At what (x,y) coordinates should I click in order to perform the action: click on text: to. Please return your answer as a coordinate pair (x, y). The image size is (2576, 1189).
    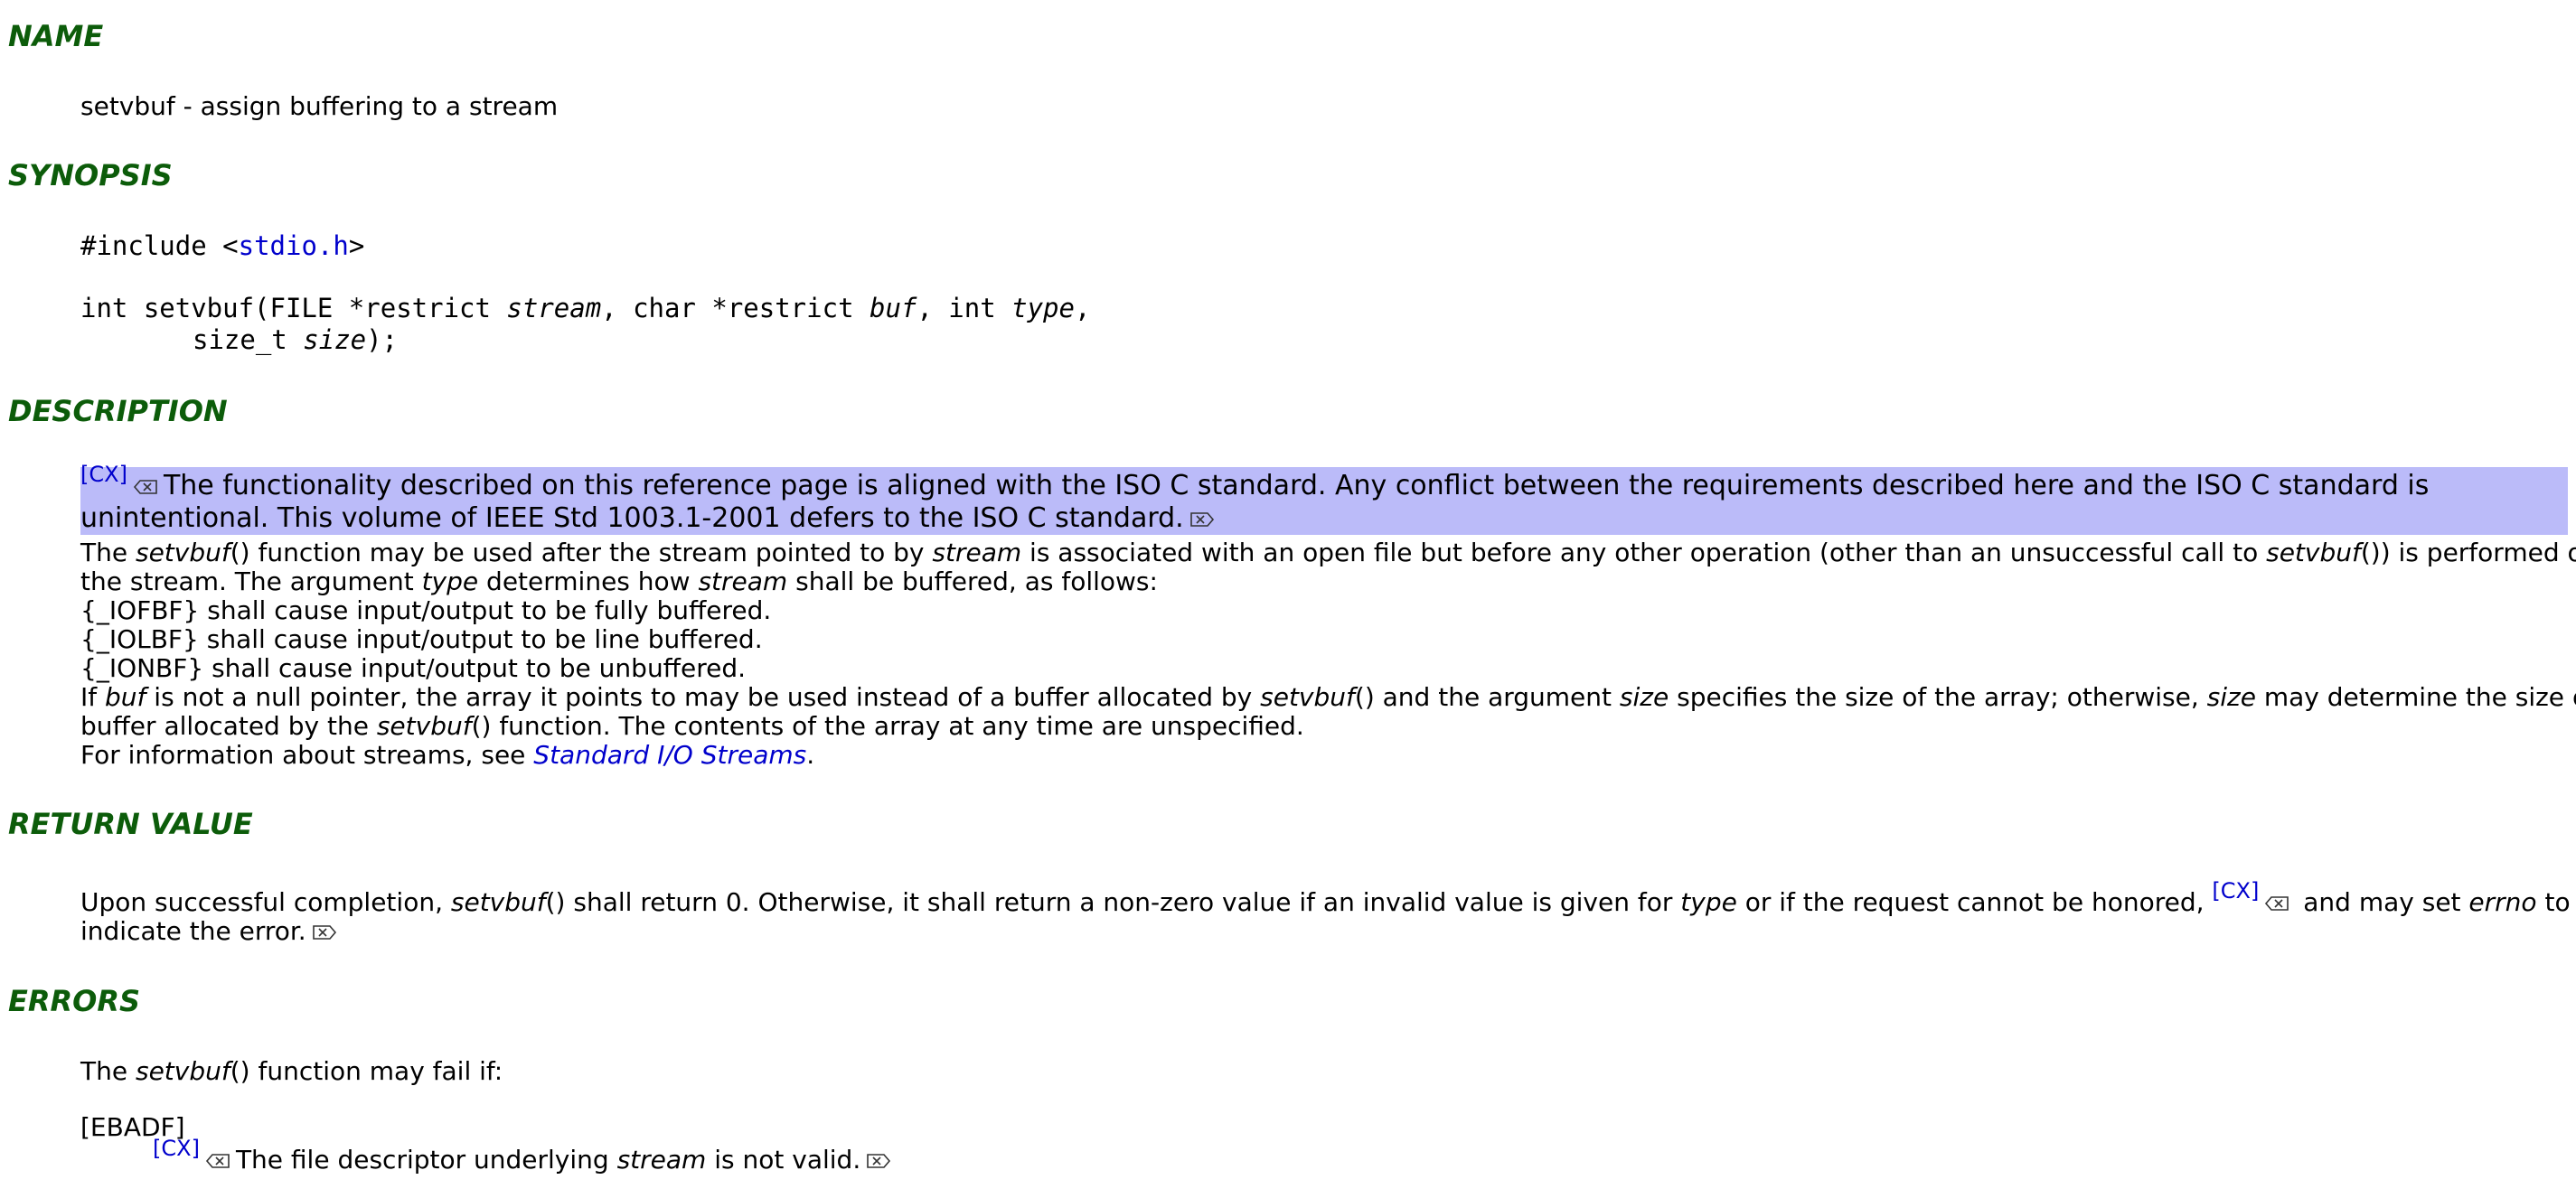
    Looking at the image, I should click on (2554, 902).